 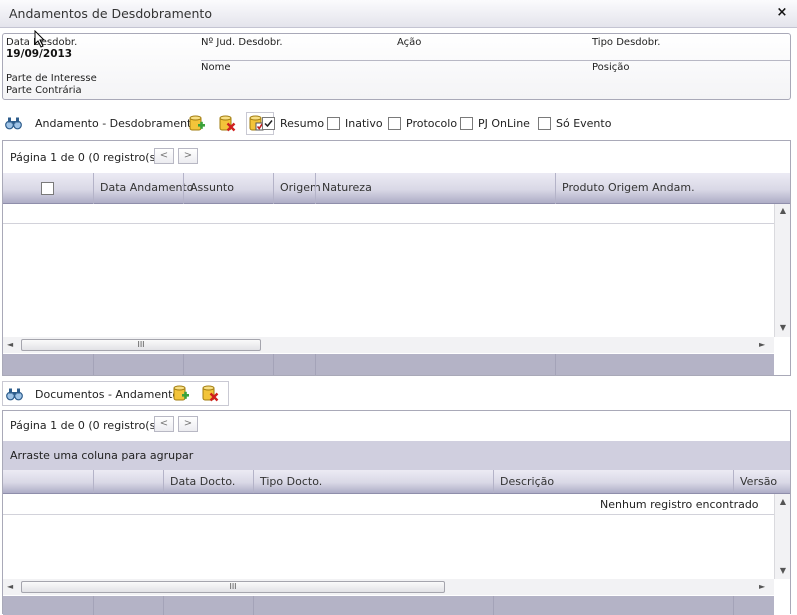 What do you see at coordinates (40, 39) in the screenshot?
I see `mouse-cursor-icon` at bounding box center [40, 39].